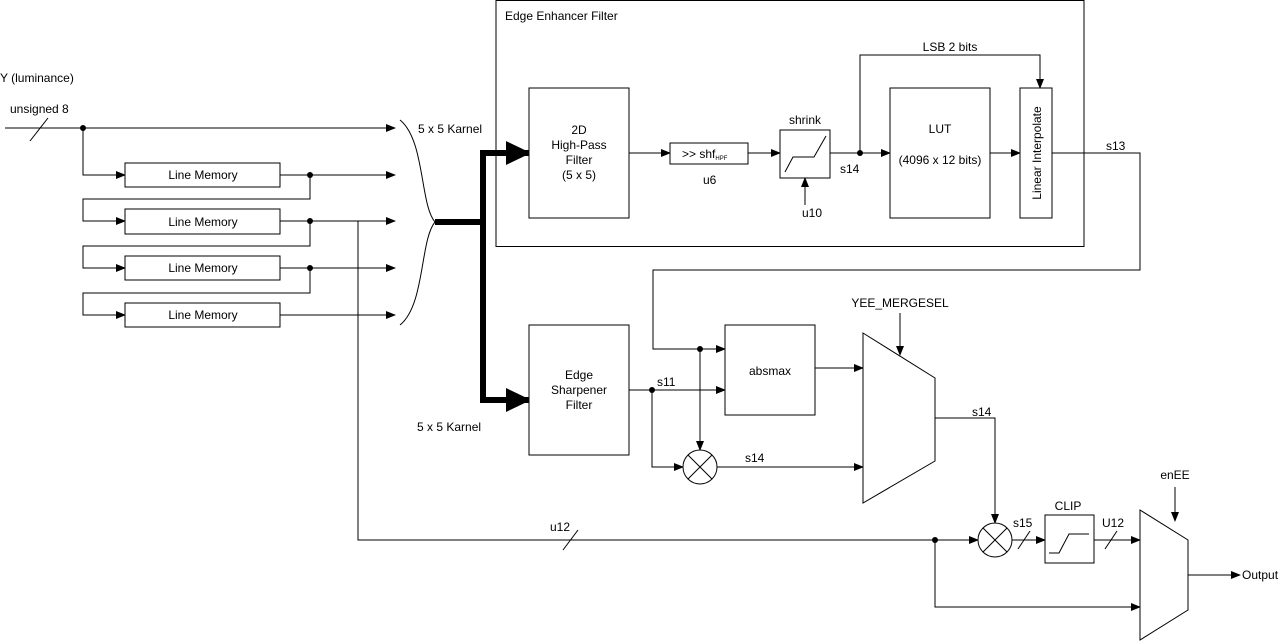 The height and width of the screenshot is (642, 1284). Describe the element at coordinates (417, 222) in the screenshot. I see `kernel-brace` at that location.